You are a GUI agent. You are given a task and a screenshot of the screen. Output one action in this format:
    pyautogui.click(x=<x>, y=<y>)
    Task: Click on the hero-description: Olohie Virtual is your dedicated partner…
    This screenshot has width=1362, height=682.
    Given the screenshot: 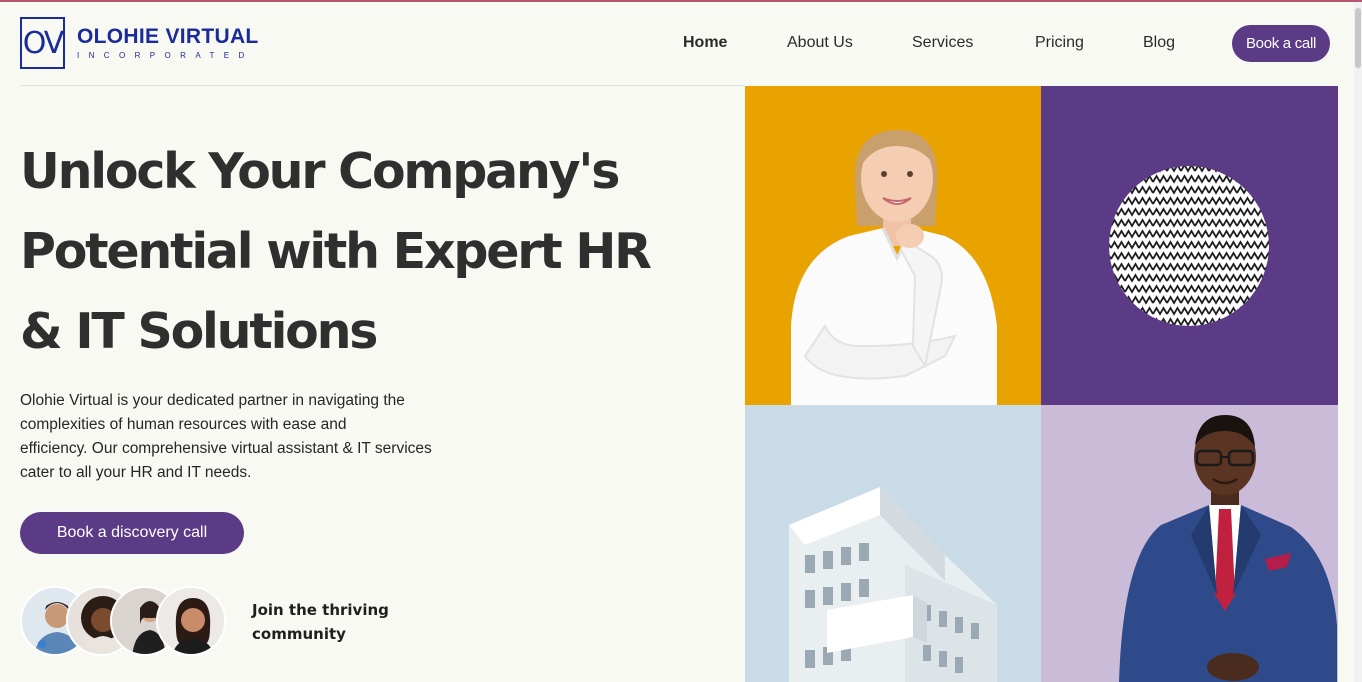 What is the action you would take?
    pyautogui.click(x=250, y=437)
    